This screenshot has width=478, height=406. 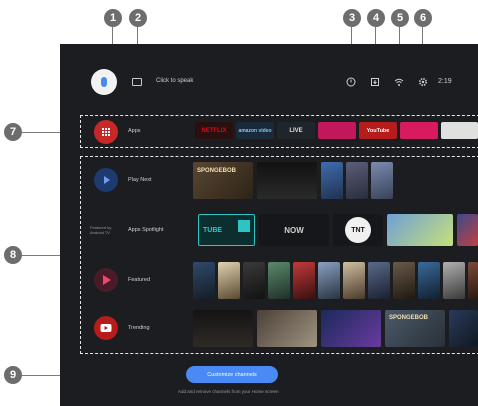 I want to click on tubi-tile-badge, so click(x=244, y=226).